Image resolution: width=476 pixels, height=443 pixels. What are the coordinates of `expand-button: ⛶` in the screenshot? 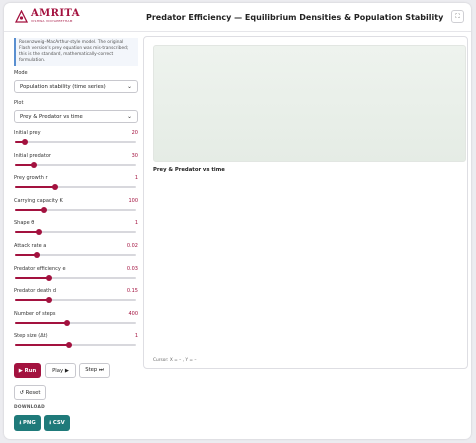 It's located at (457, 16).